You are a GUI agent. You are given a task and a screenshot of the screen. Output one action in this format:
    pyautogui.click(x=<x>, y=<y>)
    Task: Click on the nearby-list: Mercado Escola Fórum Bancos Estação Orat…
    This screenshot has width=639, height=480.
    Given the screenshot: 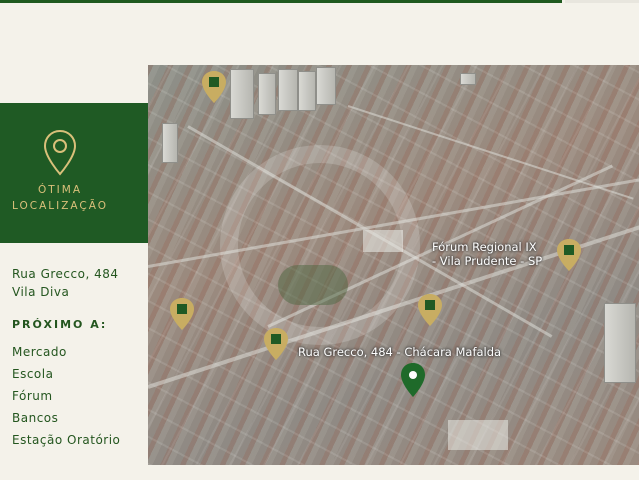 What is the action you would take?
    pyautogui.click(x=66, y=398)
    